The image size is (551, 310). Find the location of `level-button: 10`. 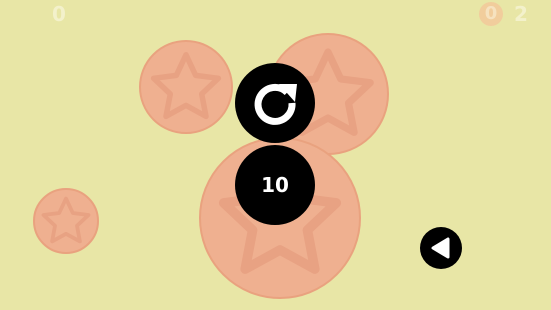

level-button: 10 is located at coordinates (275, 185).